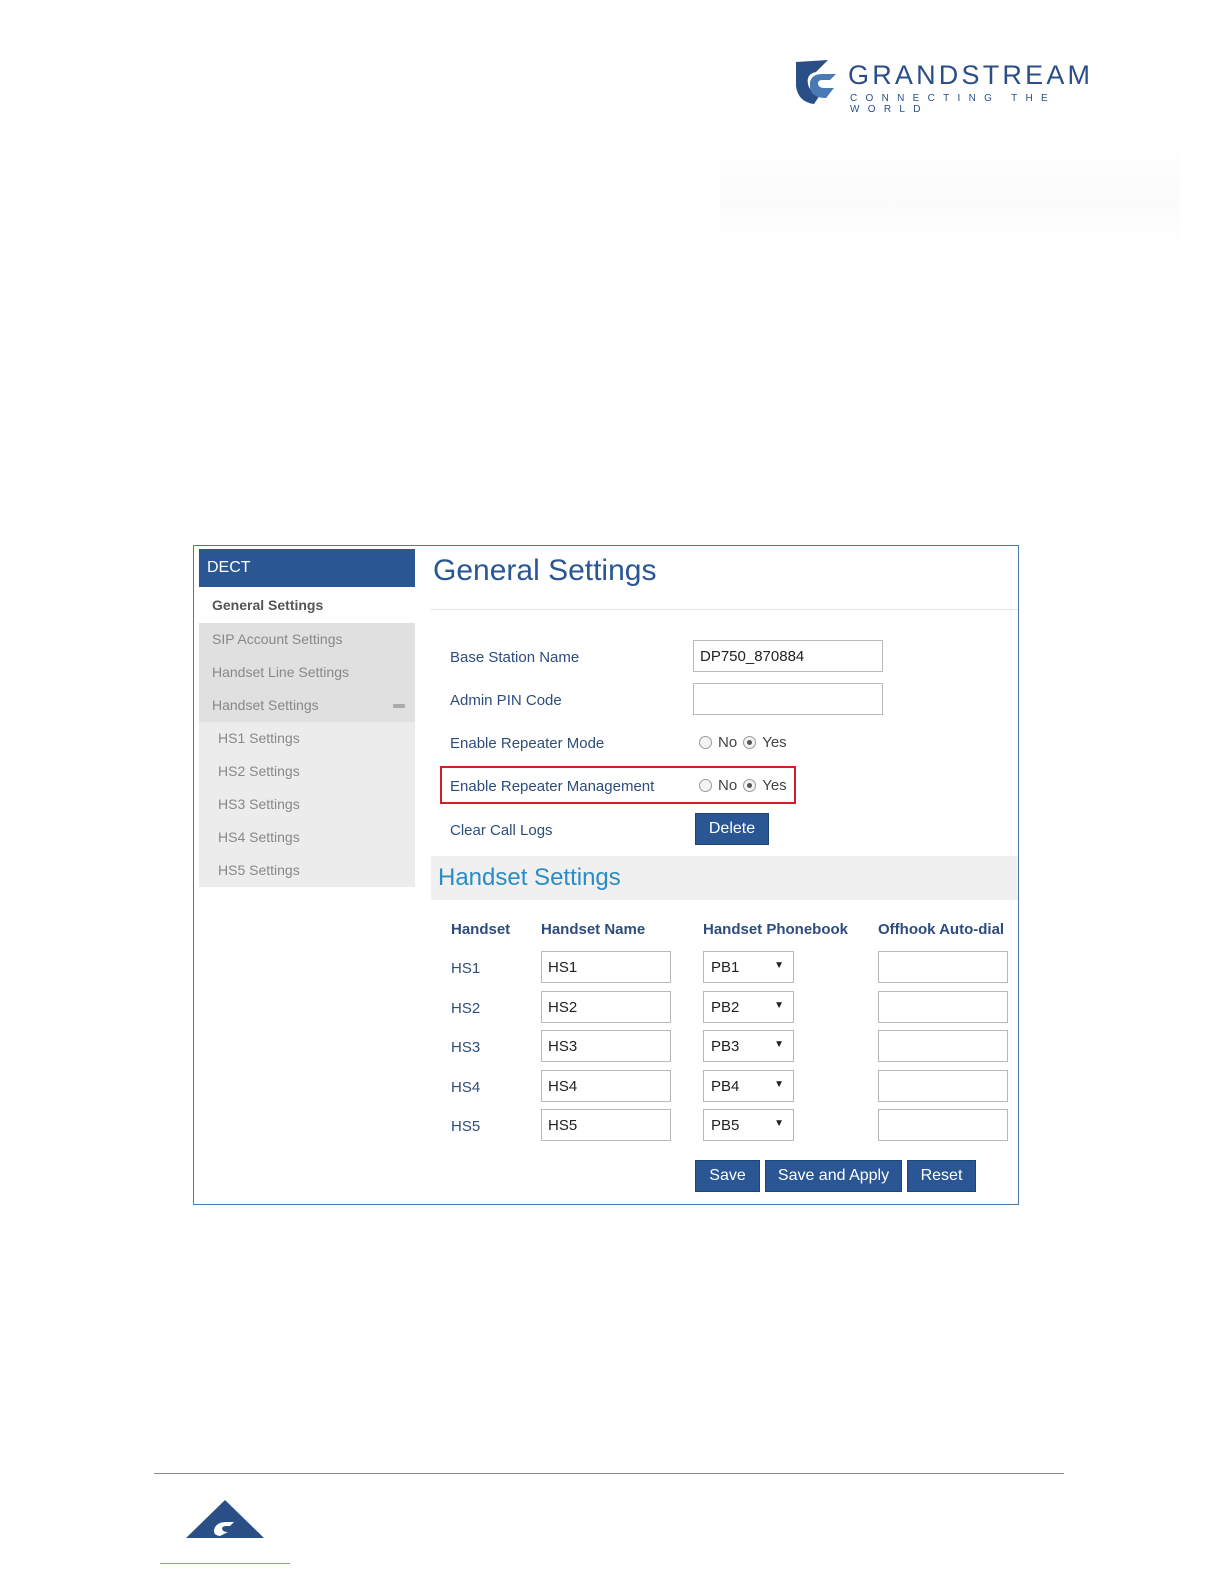  Describe the element at coordinates (529, 877) in the screenshot. I see `section-title: Handset Settings` at that location.